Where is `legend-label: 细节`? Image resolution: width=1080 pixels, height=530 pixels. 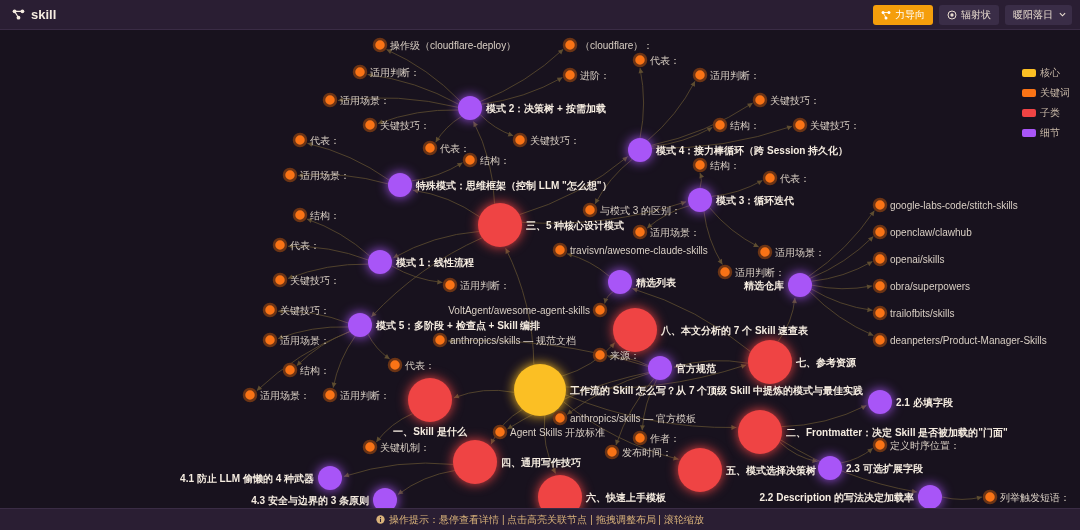 legend-label: 细节 is located at coordinates (1050, 133).